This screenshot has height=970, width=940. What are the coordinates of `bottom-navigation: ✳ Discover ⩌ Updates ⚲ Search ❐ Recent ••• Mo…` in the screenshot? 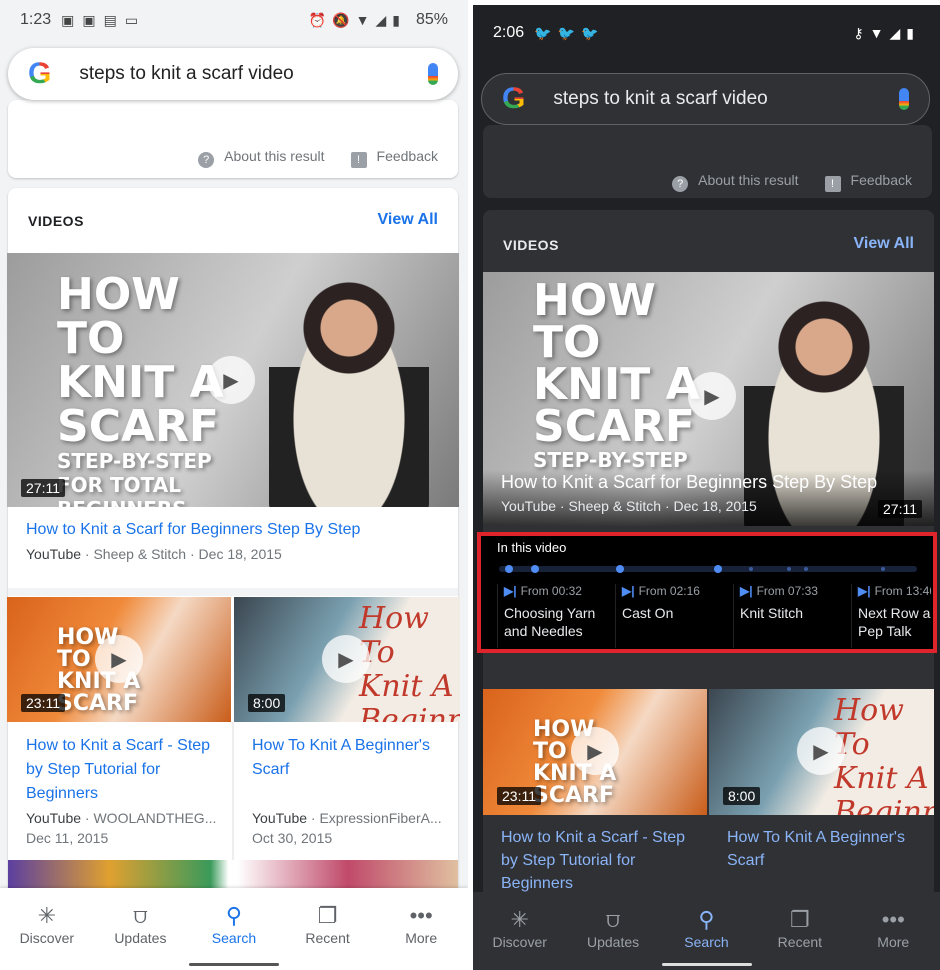 It's located at (706, 931).